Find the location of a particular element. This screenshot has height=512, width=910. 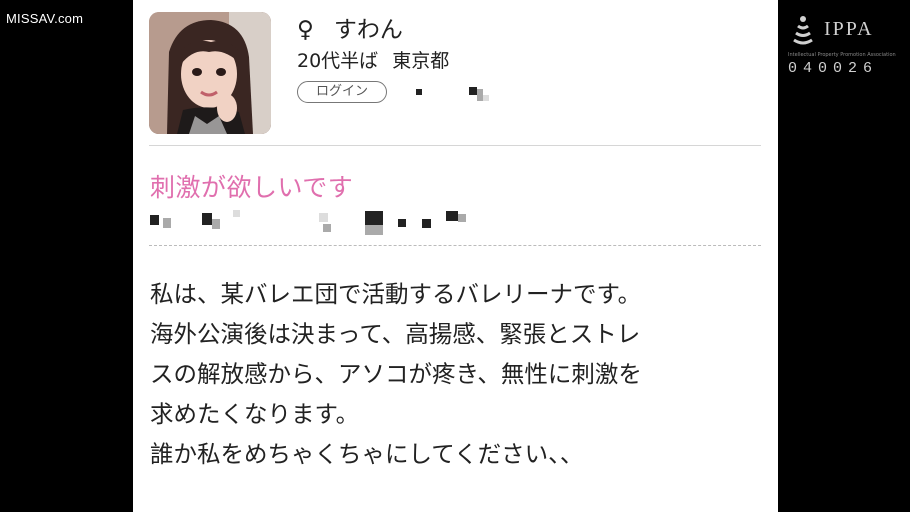

profile-age: 20代半ば is located at coordinates (338, 61).